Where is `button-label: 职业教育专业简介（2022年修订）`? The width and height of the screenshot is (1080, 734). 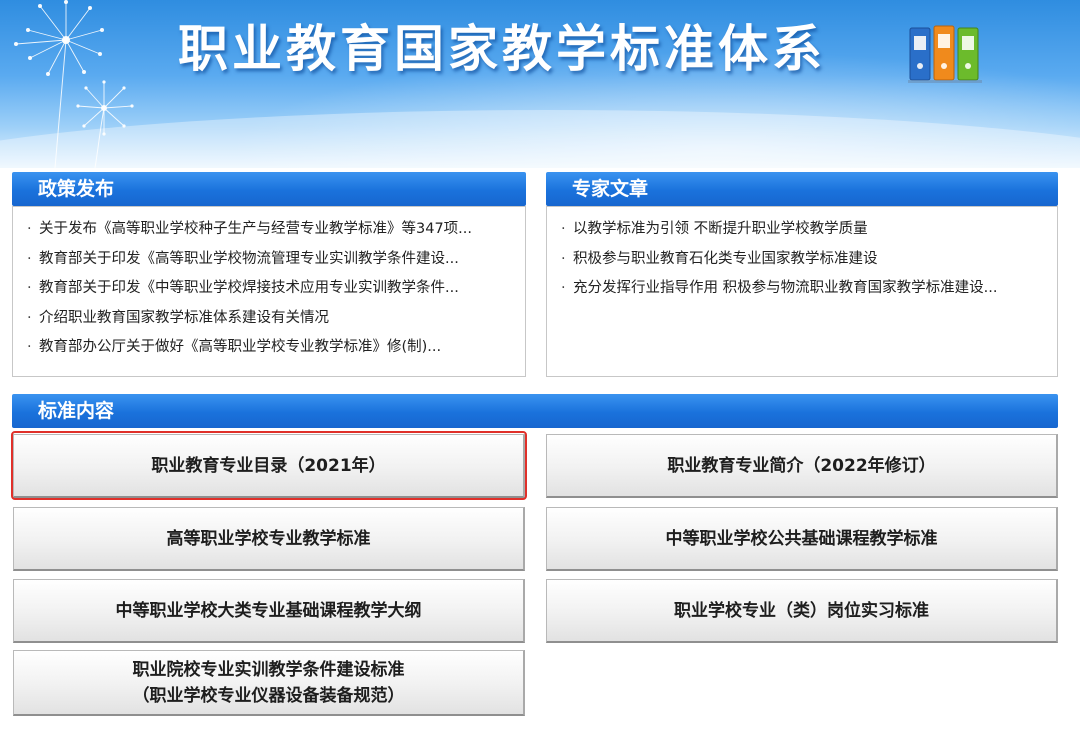
button-label: 职业教育专业简介（2022年修订） is located at coordinates (801, 465).